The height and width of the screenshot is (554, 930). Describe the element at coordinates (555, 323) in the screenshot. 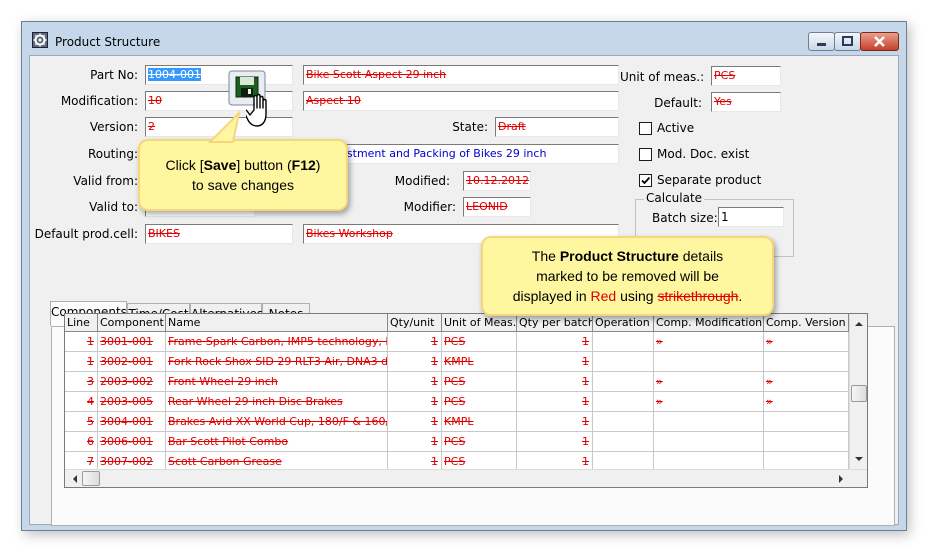

I see `column-header-qty-per-batch: Qty per batch` at that location.